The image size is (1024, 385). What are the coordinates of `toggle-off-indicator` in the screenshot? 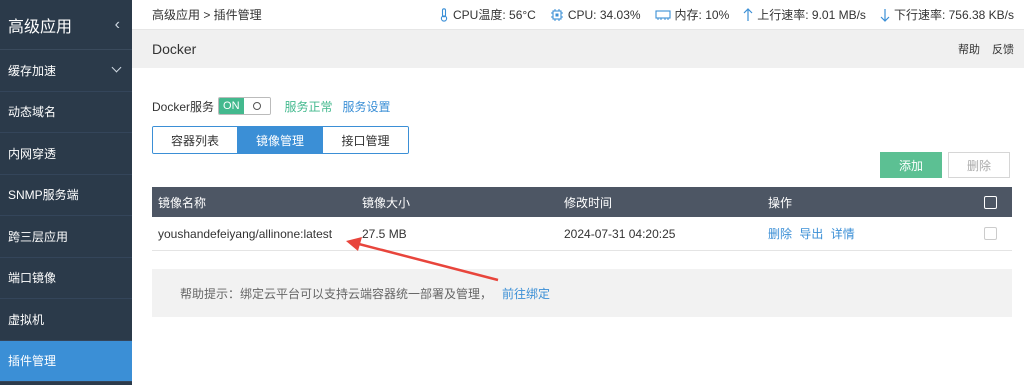 It's located at (256, 106).